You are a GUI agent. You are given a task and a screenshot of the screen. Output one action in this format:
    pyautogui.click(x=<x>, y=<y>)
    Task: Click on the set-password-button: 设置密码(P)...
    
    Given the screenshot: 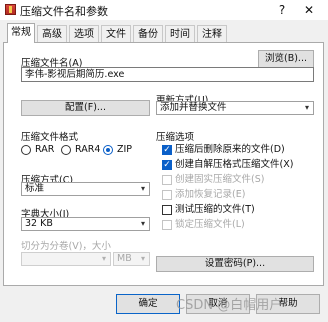 What is the action you would take?
    pyautogui.click(x=235, y=264)
    